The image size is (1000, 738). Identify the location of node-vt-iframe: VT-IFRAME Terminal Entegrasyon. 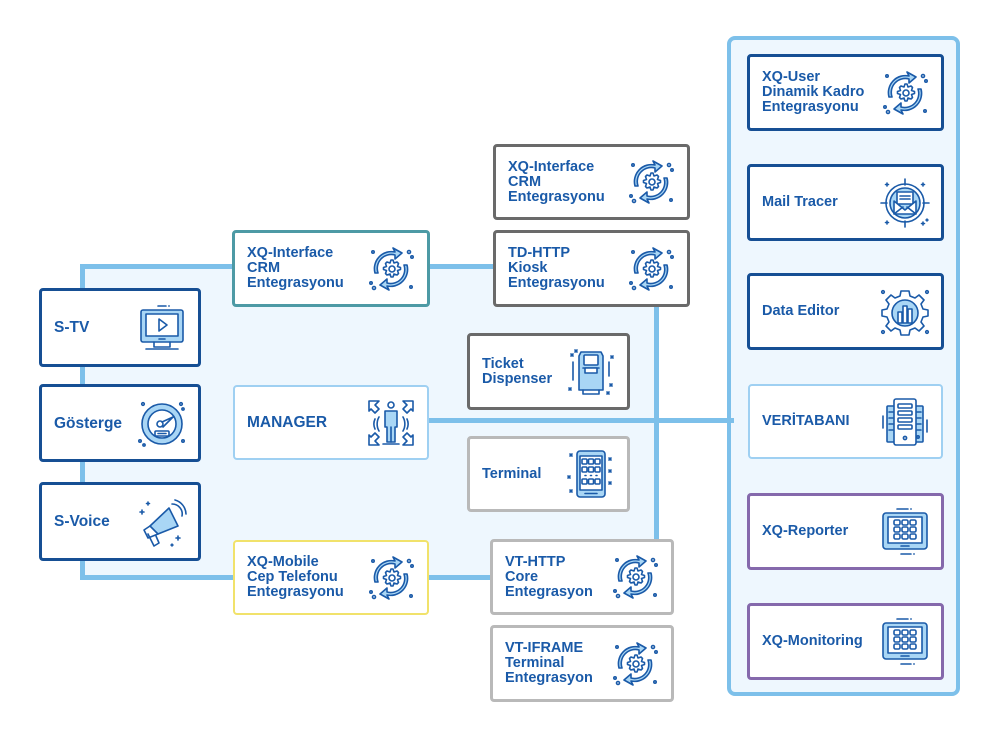
(582, 663).